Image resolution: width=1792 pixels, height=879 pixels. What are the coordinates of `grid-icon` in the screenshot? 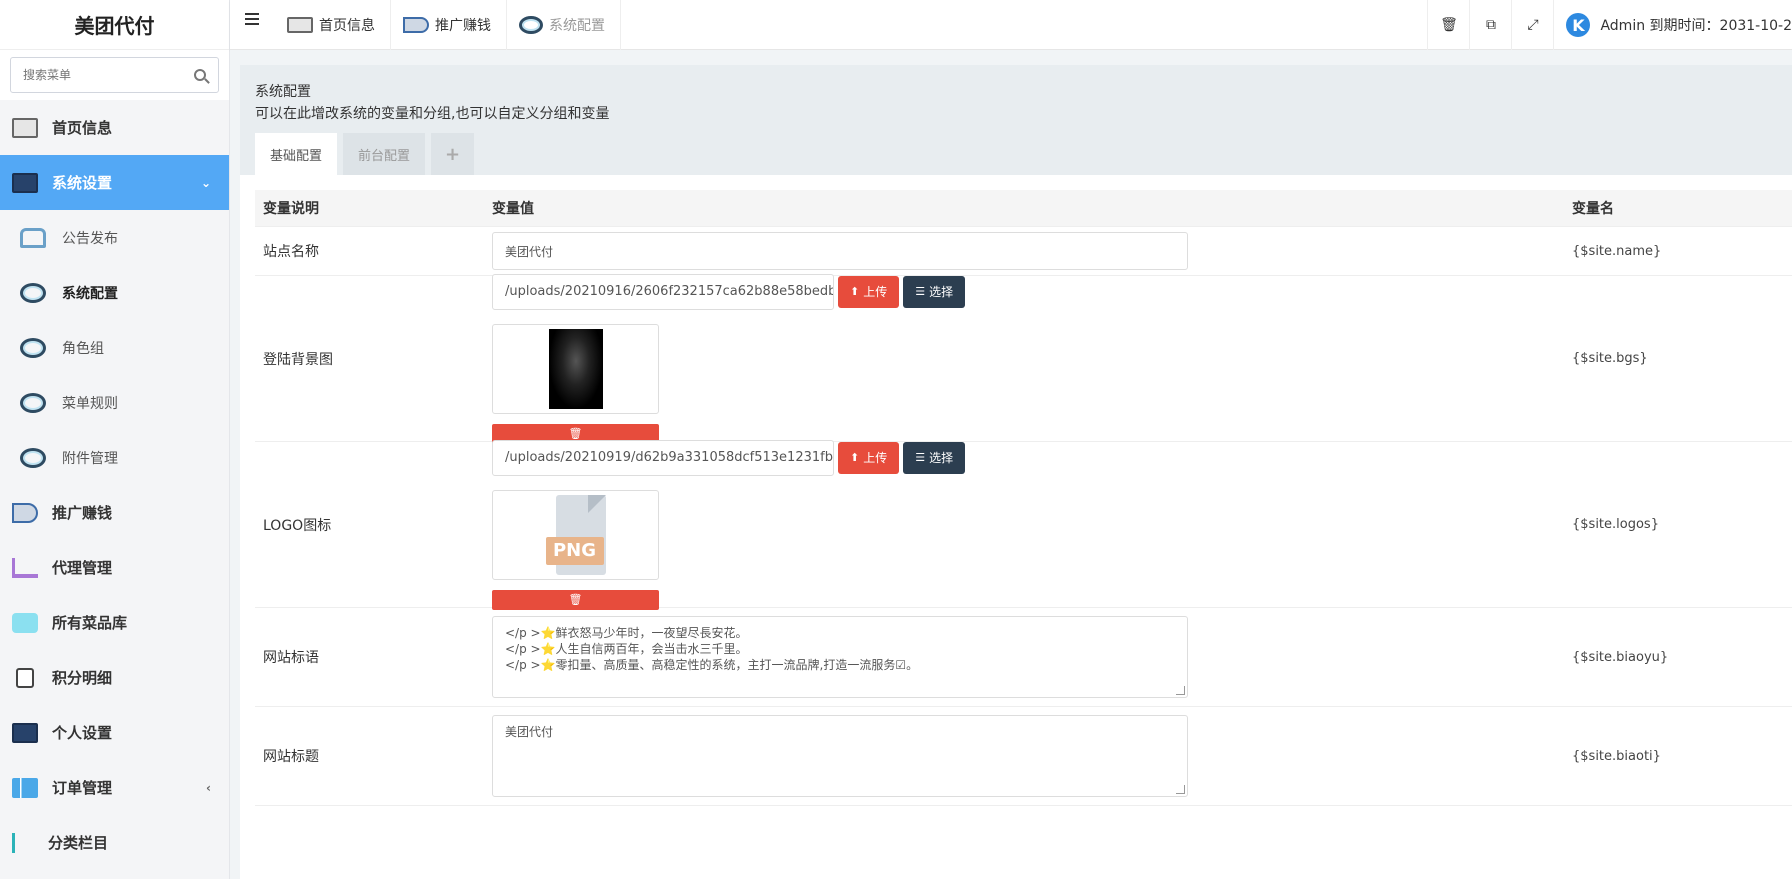 It's located at (25, 787).